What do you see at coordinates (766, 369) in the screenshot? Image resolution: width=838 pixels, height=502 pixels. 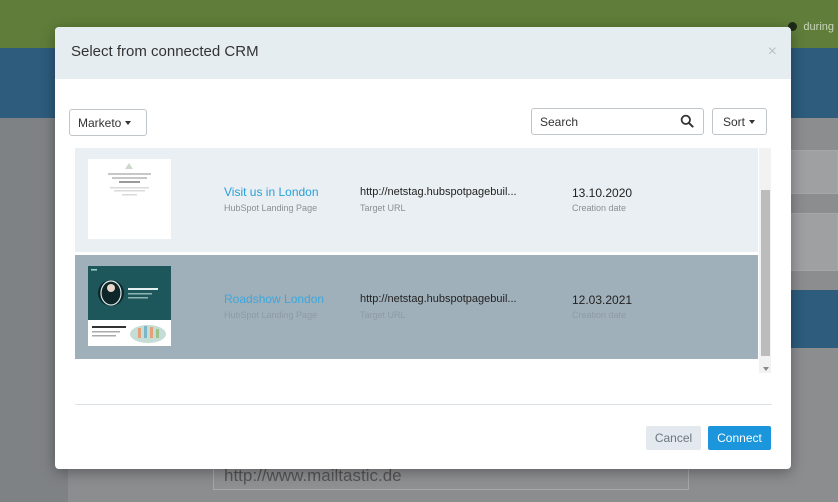 I see `scroll-down-icon` at bounding box center [766, 369].